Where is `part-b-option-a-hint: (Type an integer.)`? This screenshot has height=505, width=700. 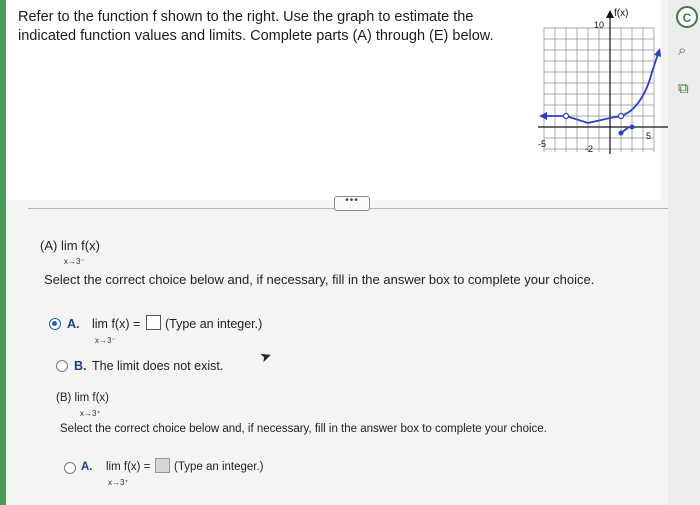 part-b-option-a-hint: (Type an integer.) is located at coordinates (219, 467).